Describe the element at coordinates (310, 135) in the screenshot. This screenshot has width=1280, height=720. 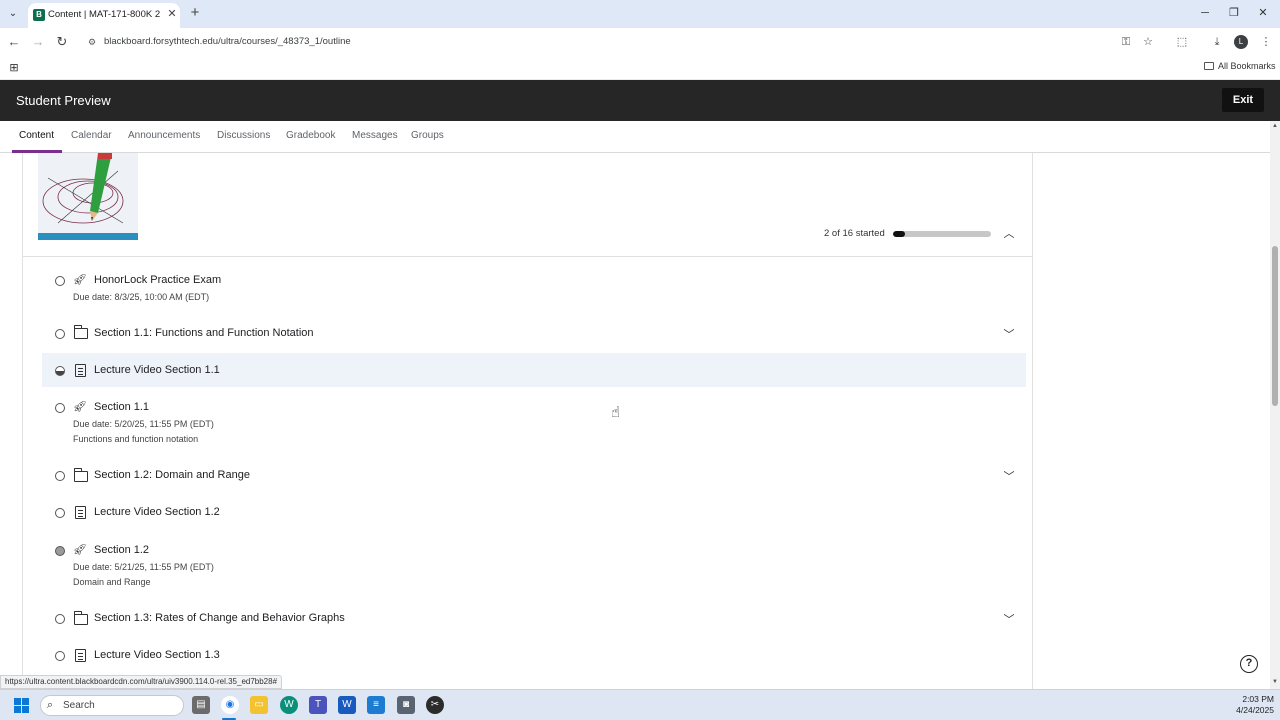
I see `tab-gradebook: Gradebook` at that location.